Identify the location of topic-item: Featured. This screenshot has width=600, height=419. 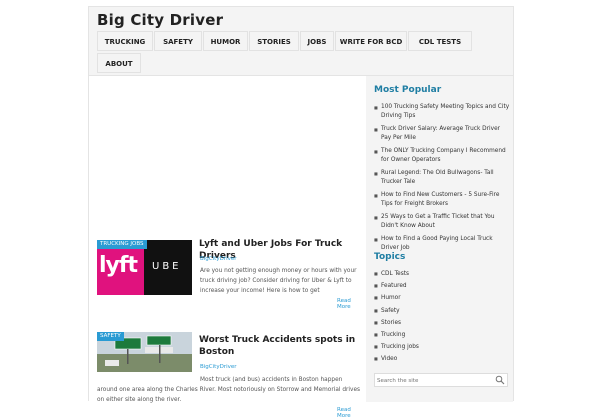
(396, 286).